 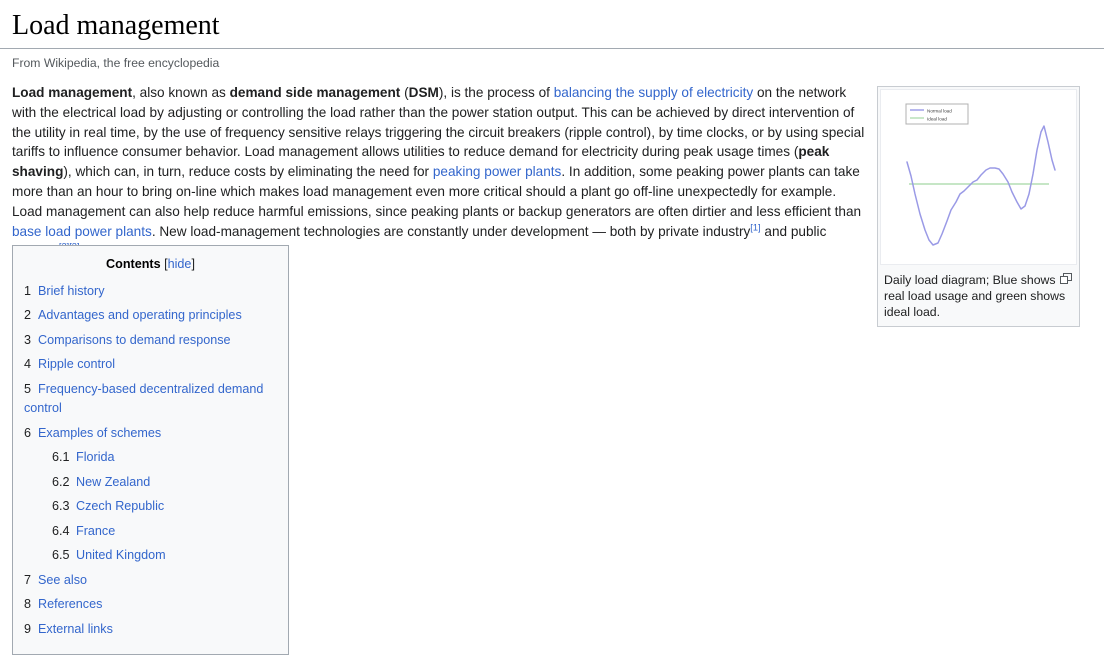 I want to click on figure-image: Normal load Ideal load, so click(x=978, y=177).